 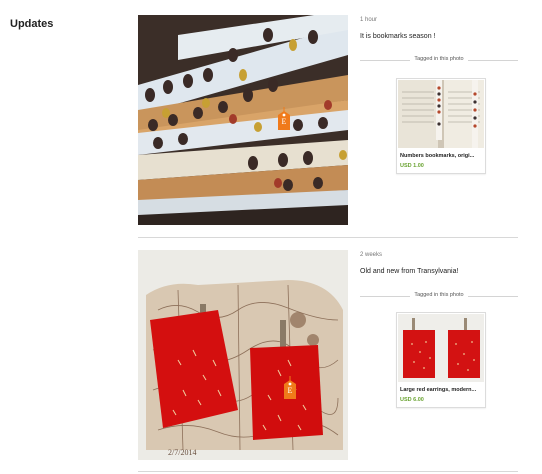 What do you see at coordinates (32, 24) in the screenshot?
I see `section-title: Updates` at bounding box center [32, 24].